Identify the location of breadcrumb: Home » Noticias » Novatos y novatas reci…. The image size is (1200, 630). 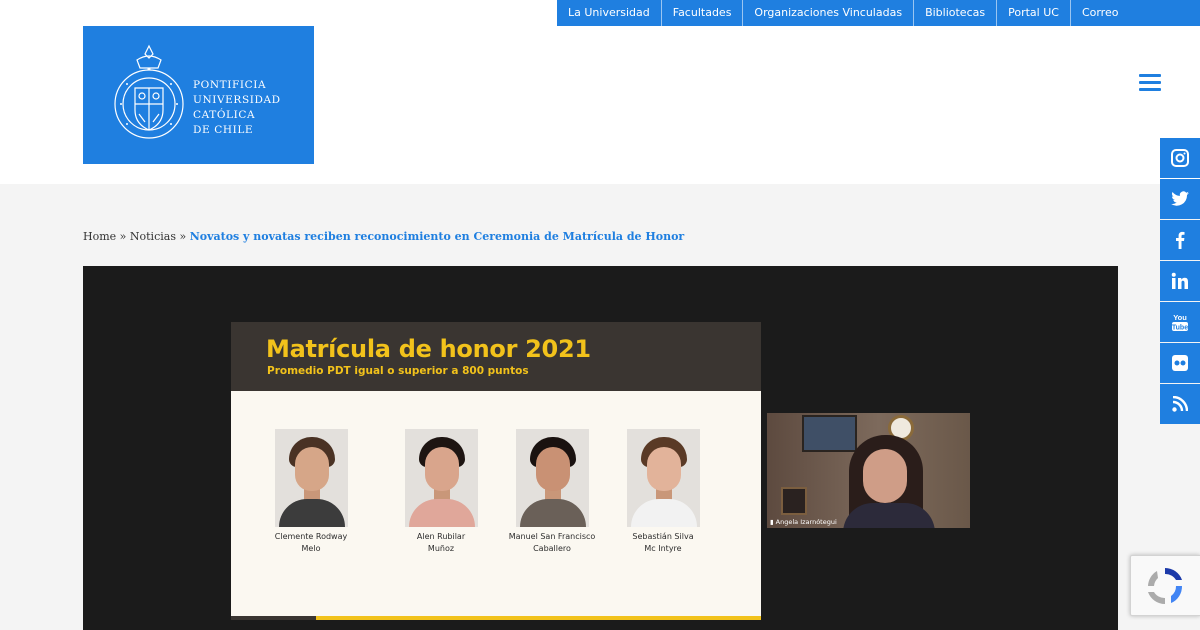
(383, 236).